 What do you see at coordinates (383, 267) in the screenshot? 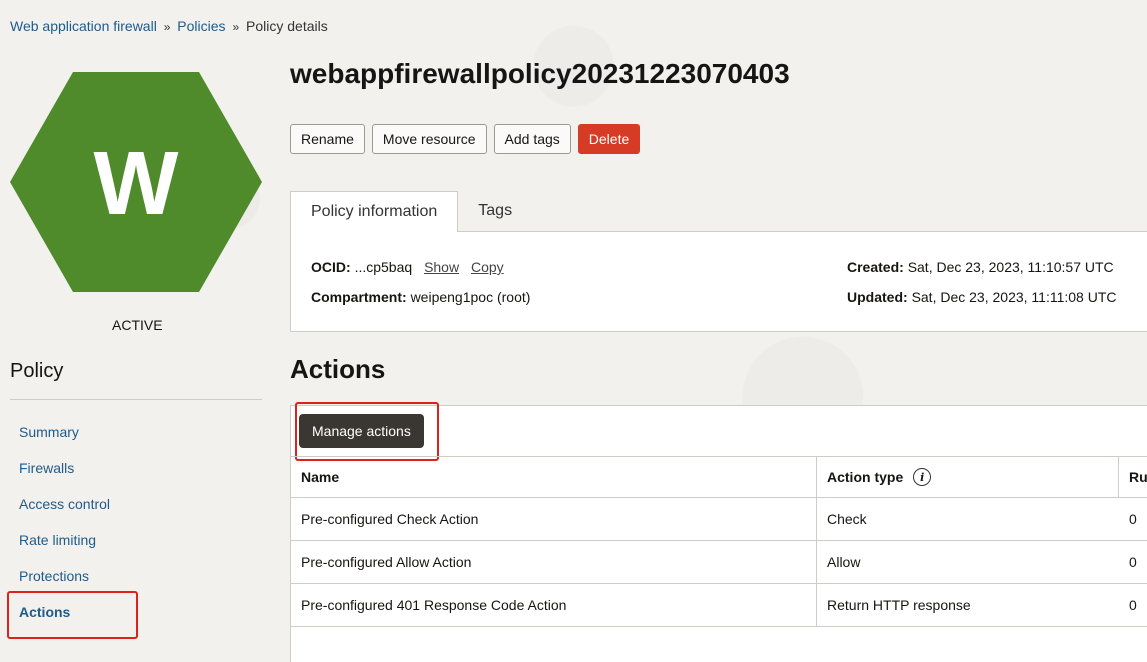
I see `ocid-value: ...cp5baq` at bounding box center [383, 267].